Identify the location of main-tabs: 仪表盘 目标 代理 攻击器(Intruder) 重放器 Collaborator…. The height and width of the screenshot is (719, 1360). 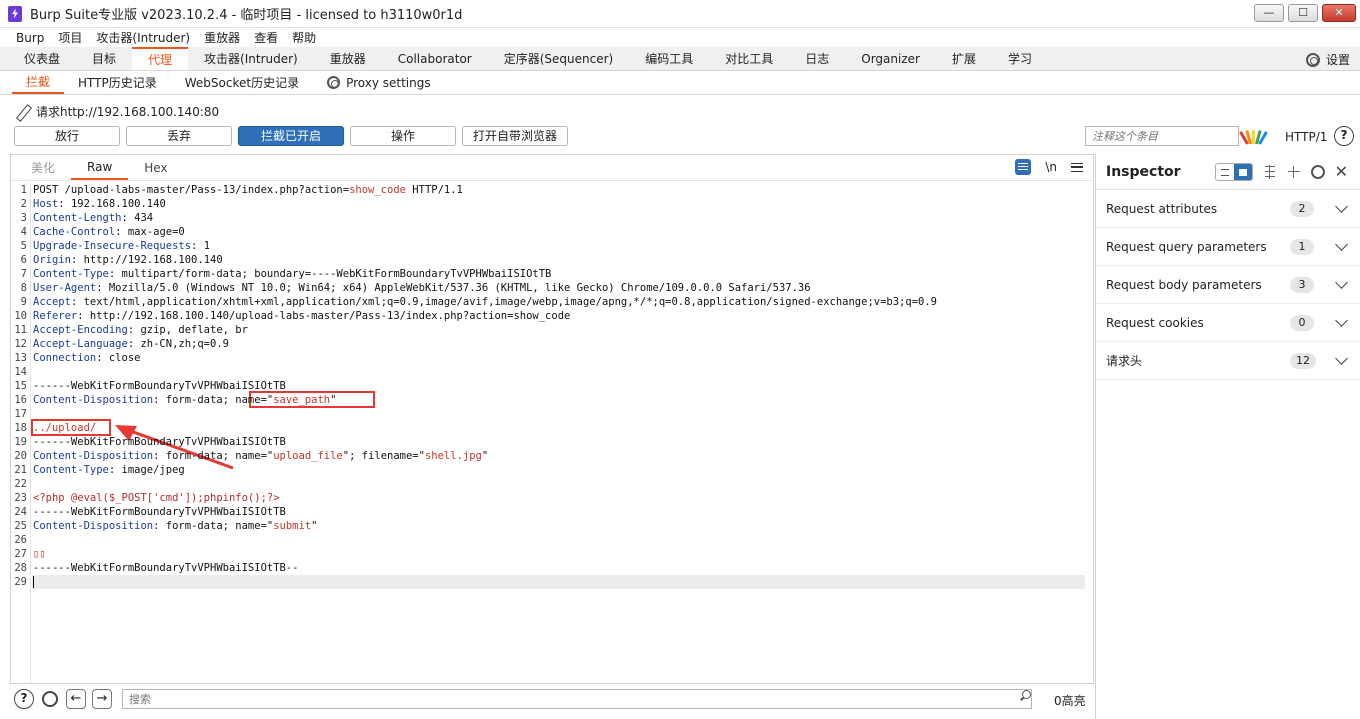
(680, 59).